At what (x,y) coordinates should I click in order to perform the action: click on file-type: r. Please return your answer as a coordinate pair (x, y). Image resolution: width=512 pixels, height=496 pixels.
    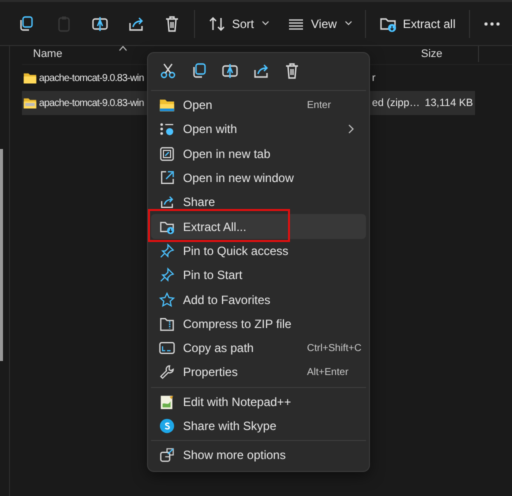
    Looking at the image, I should click on (374, 78).